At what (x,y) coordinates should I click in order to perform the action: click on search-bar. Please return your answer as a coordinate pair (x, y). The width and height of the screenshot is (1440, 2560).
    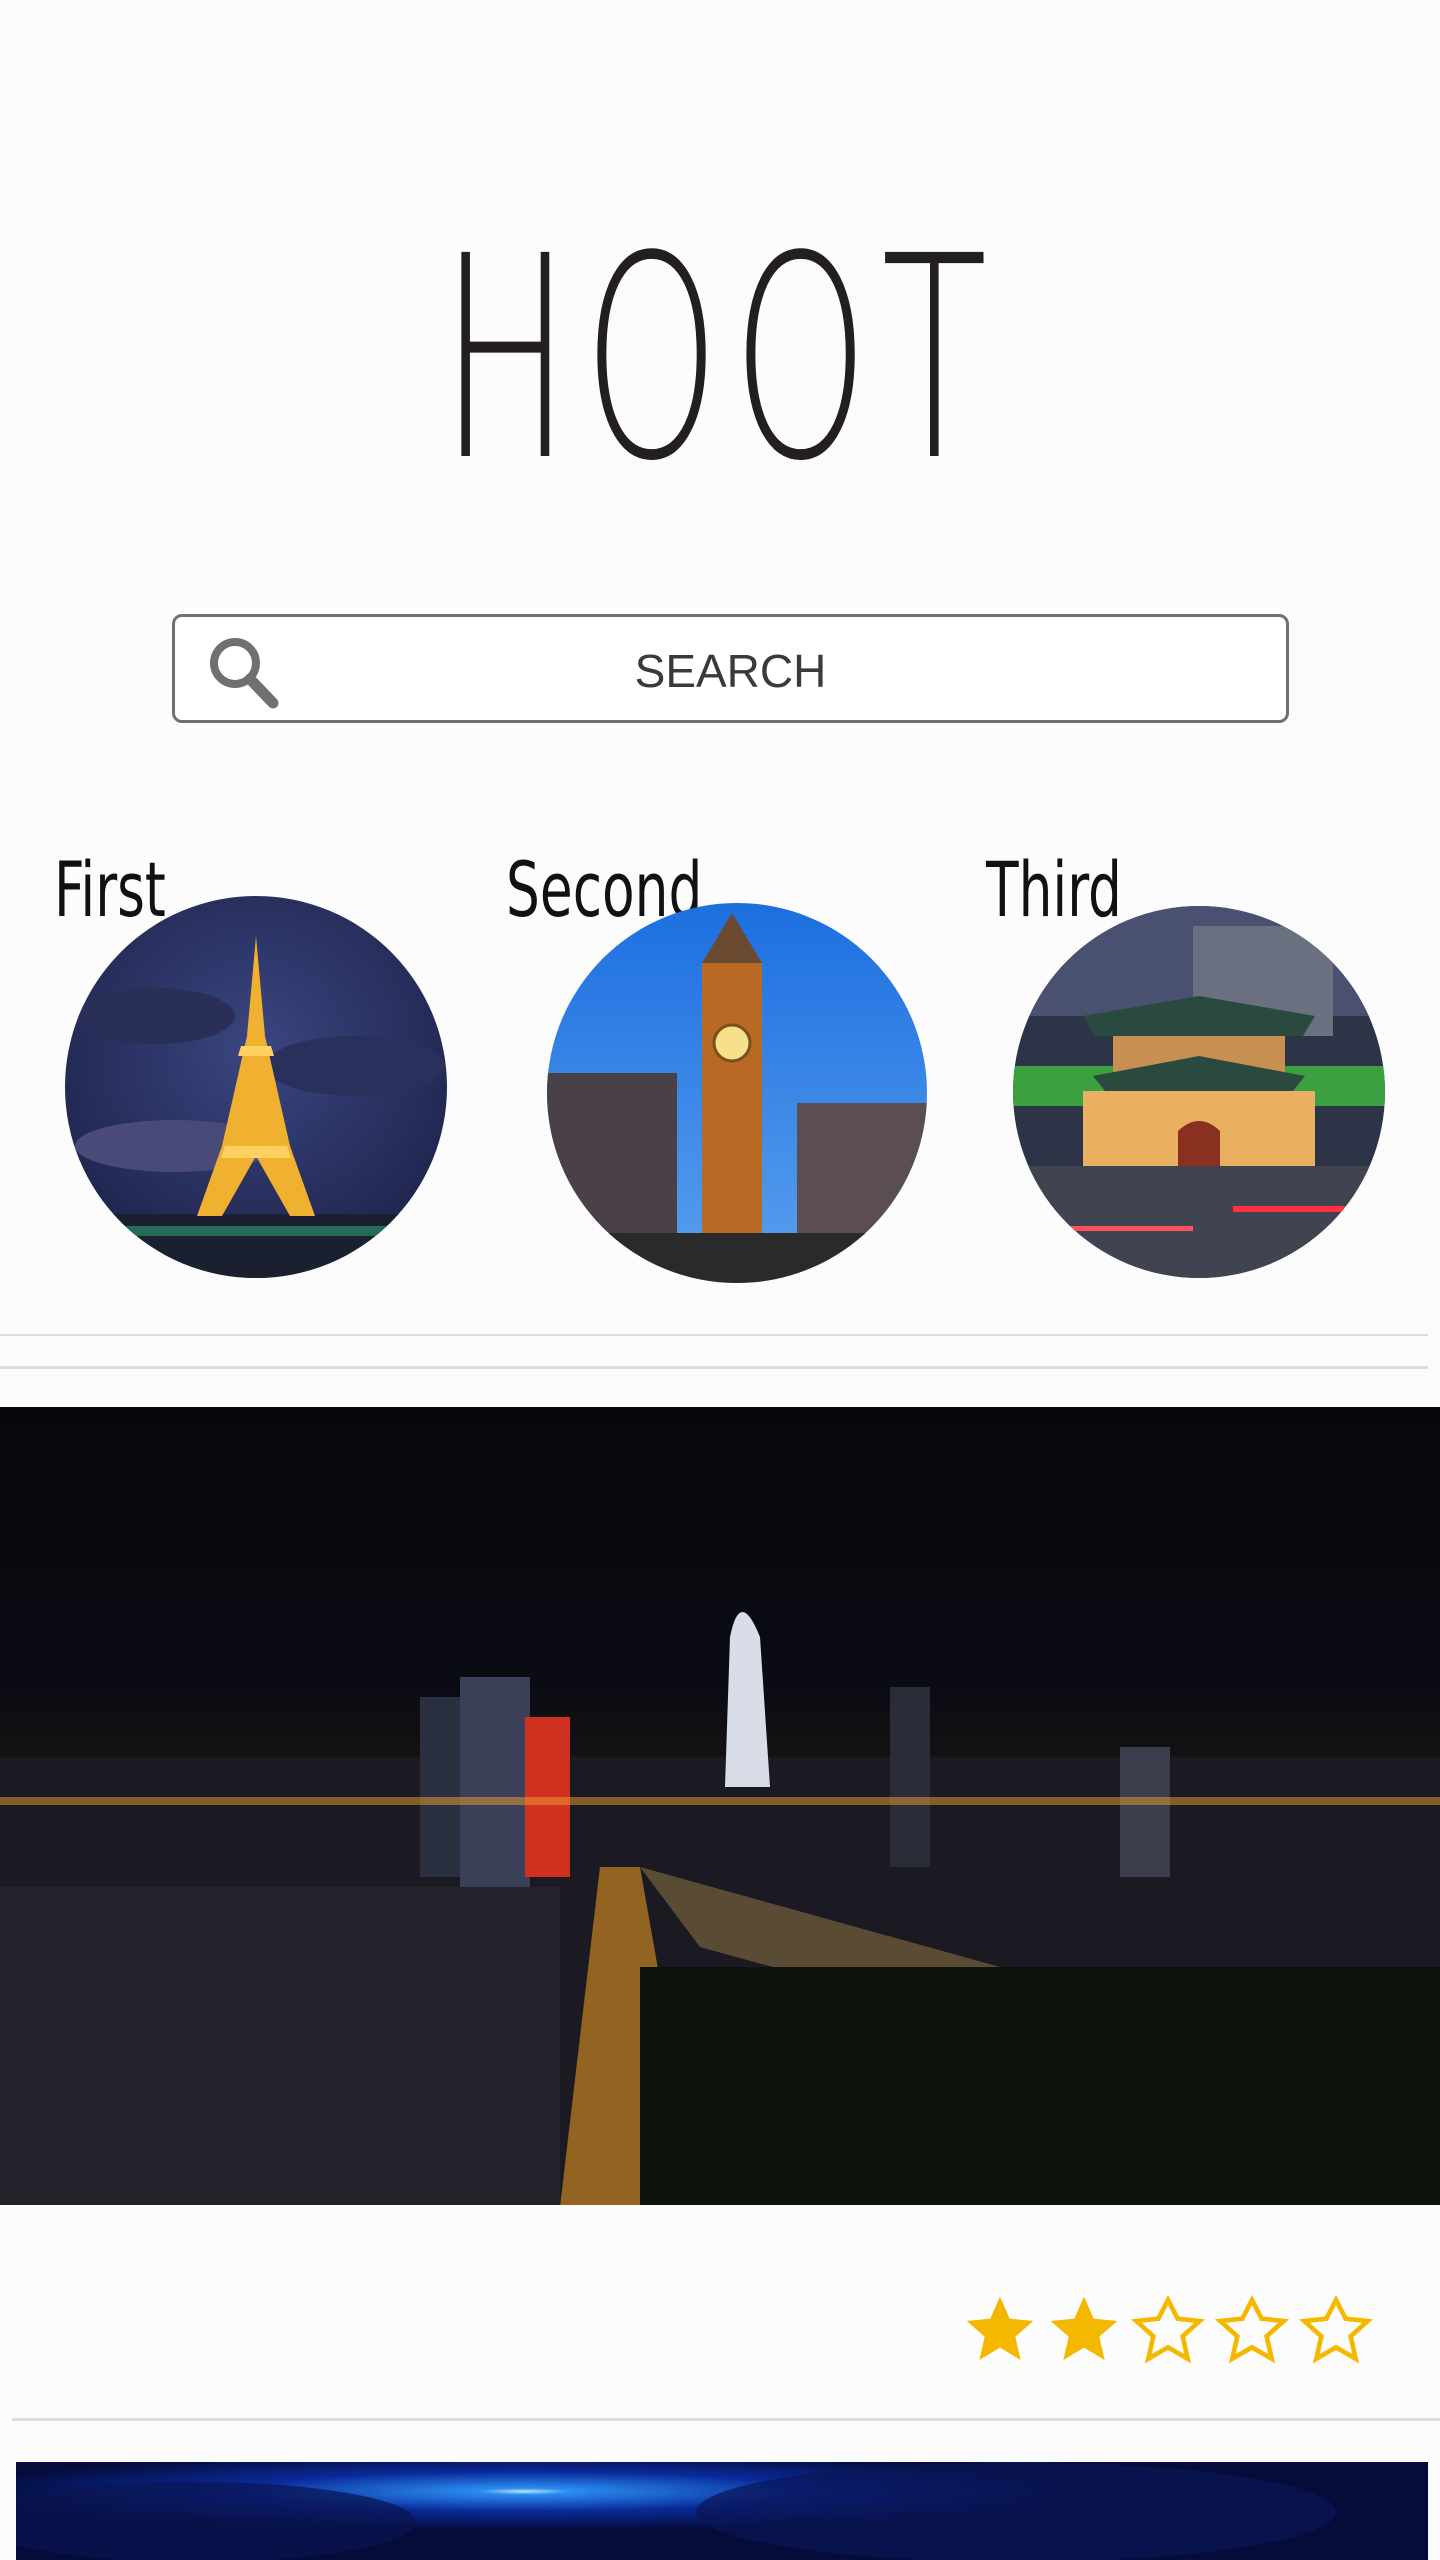
    Looking at the image, I should click on (730, 668).